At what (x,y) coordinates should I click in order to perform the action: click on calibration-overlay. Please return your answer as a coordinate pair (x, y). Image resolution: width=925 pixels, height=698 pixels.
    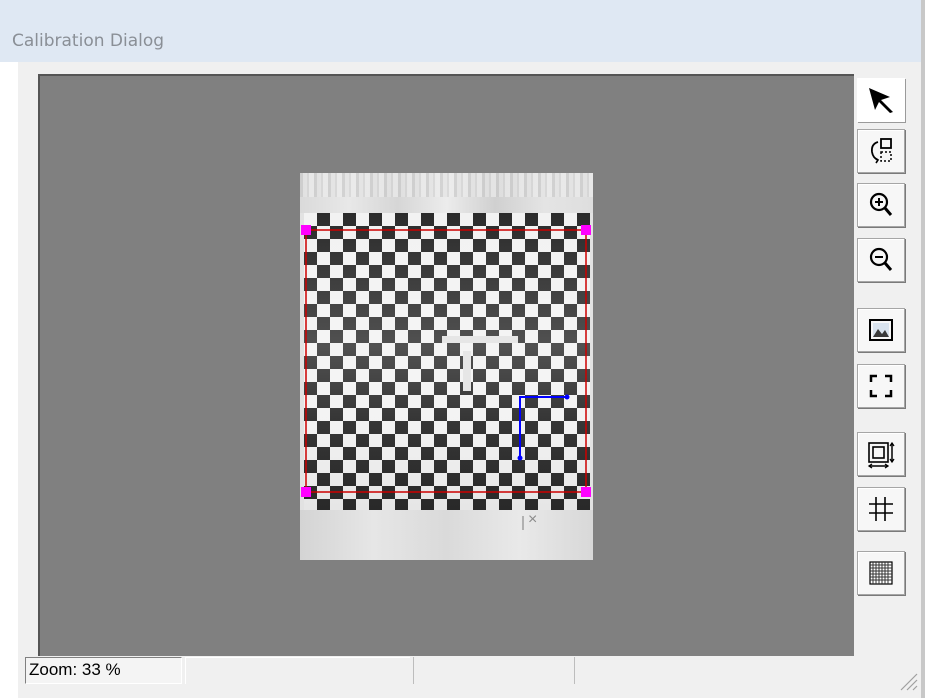
    Looking at the image, I should click on (446, 377).